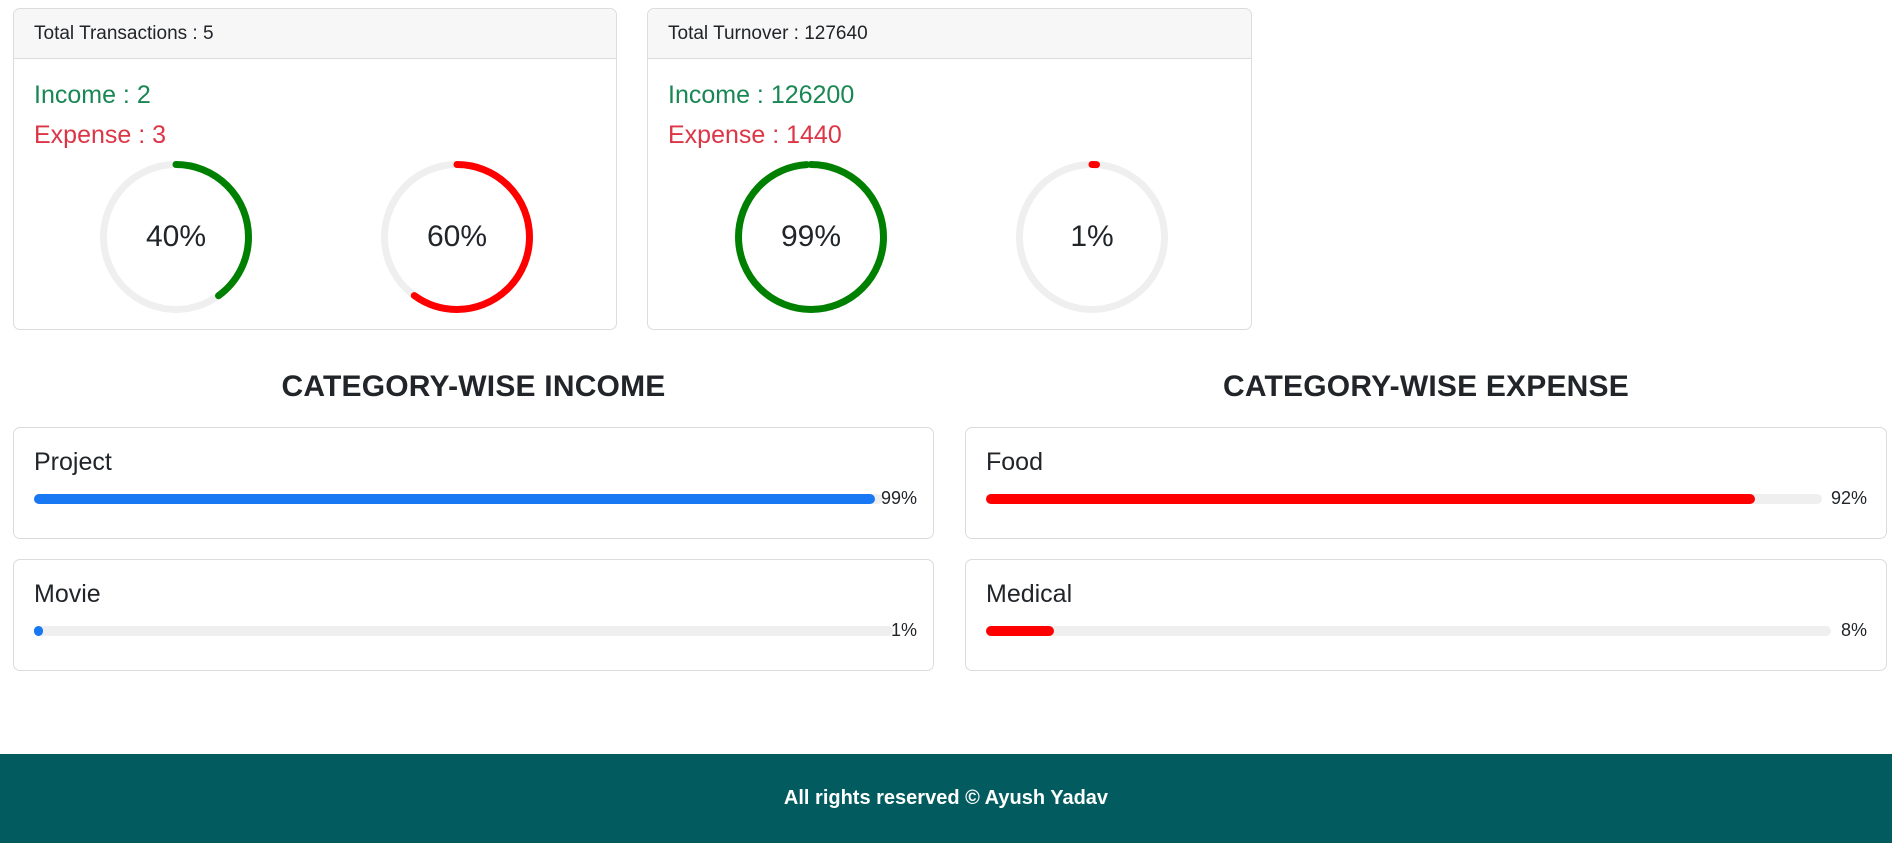 The width and height of the screenshot is (1892, 843). What do you see at coordinates (904, 630) in the screenshot?
I see `income-category-percent: 1%` at bounding box center [904, 630].